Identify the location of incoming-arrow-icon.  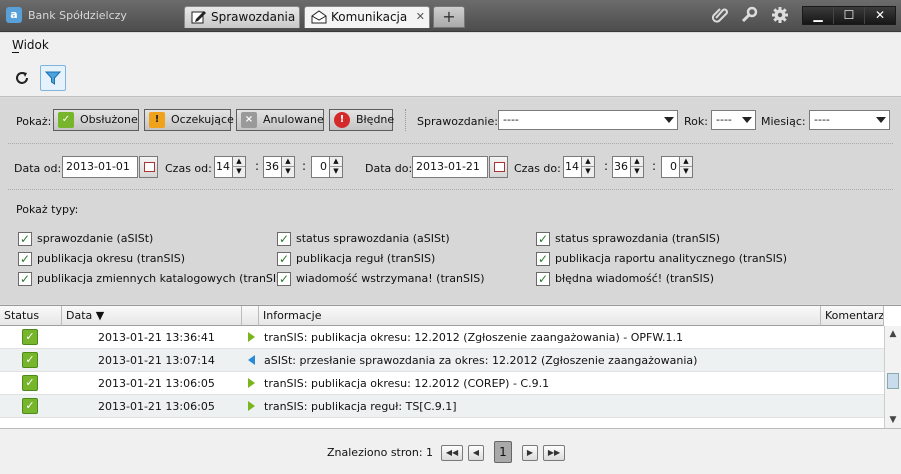
(251, 337).